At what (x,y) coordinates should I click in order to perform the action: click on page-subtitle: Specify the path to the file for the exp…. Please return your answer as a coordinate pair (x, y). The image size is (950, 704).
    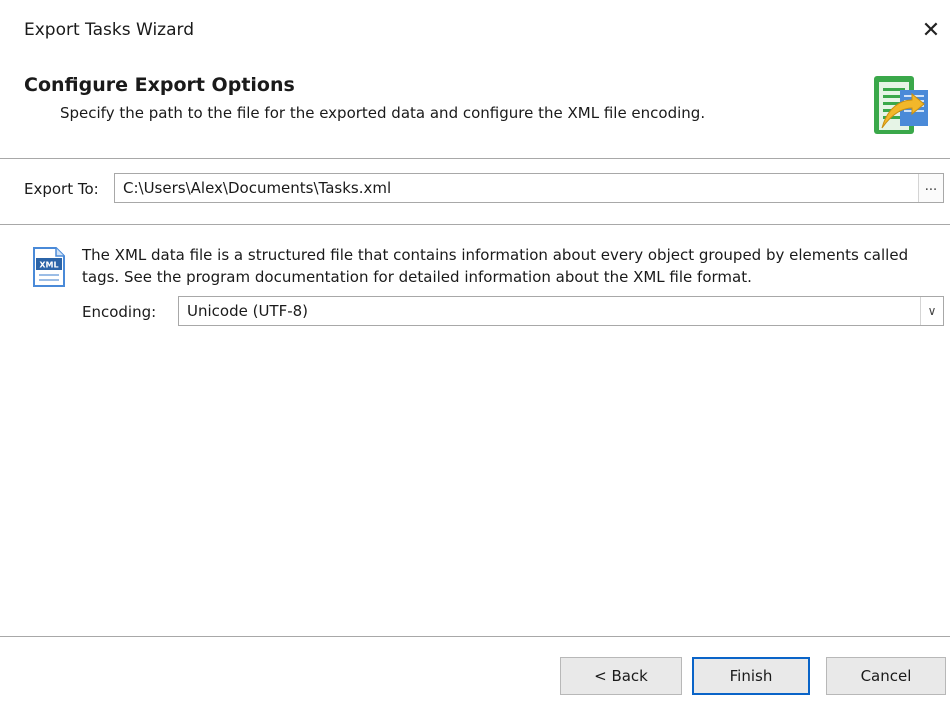
    Looking at the image, I should click on (383, 113).